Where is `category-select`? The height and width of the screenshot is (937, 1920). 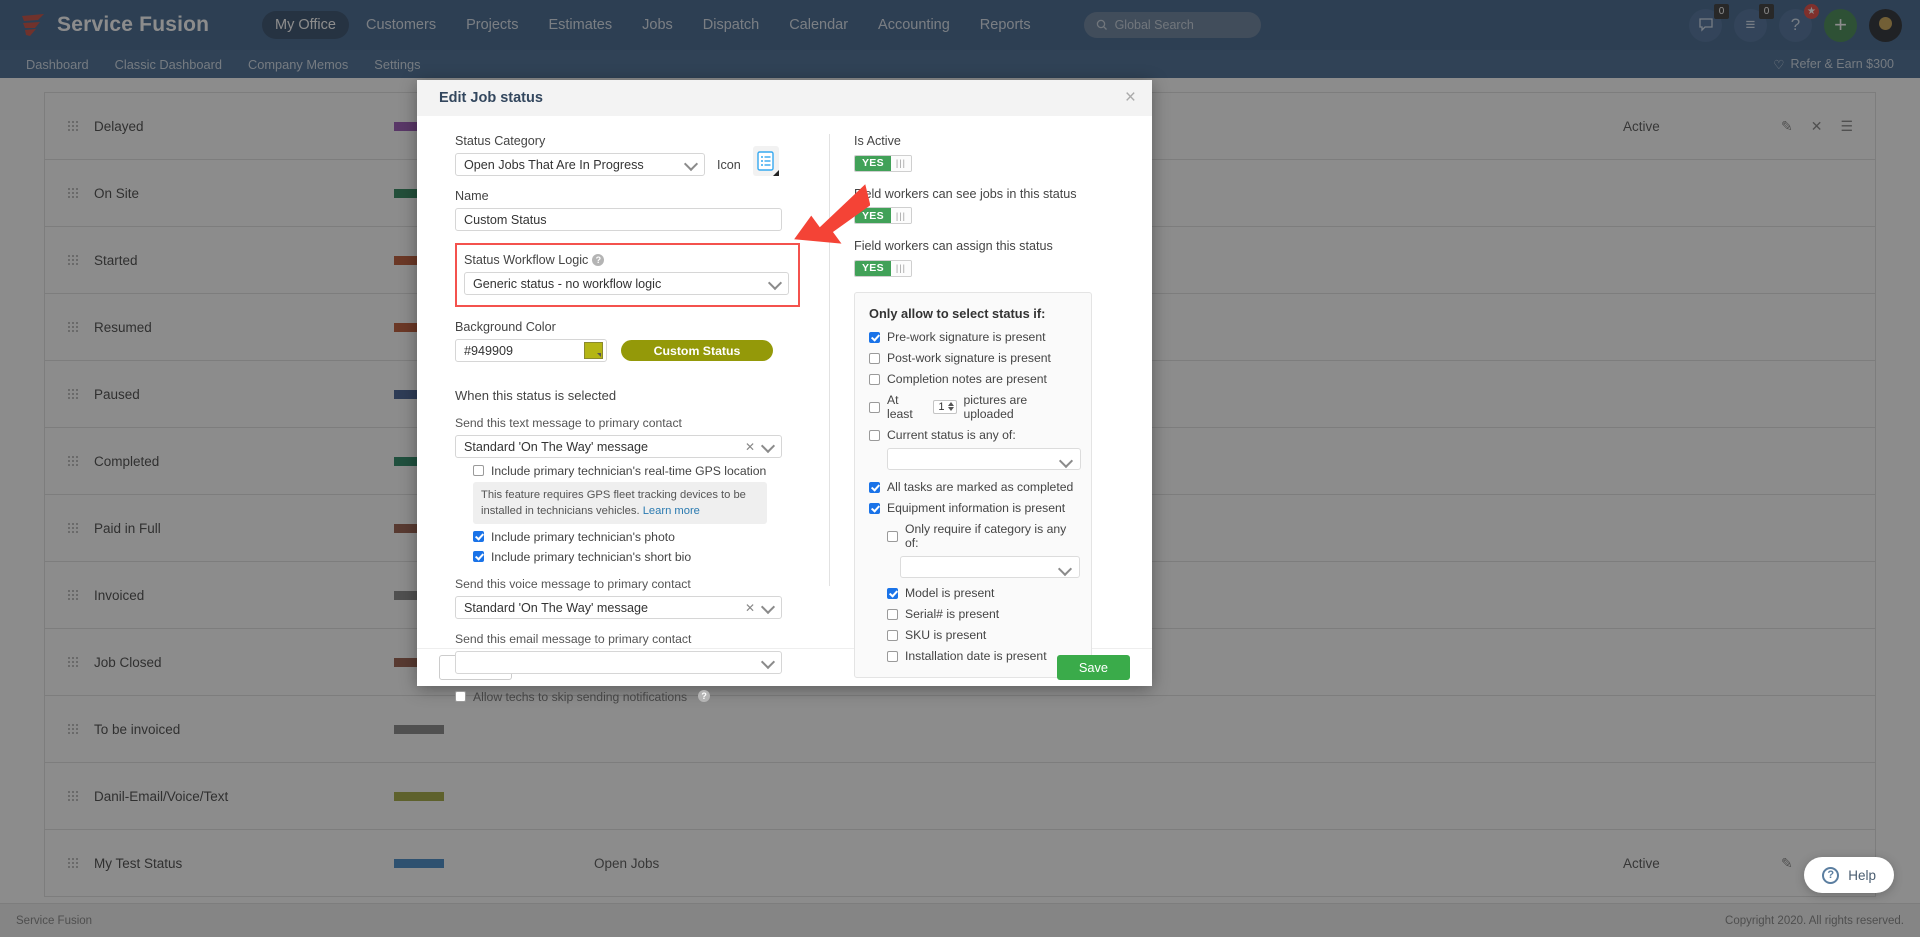 category-select is located at coordinates (990, 566).